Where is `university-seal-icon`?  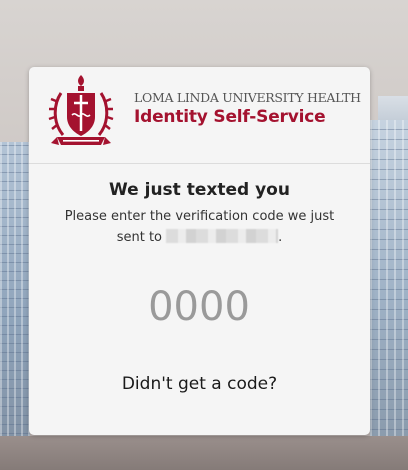
university-seal-icon is located at coordinates (81, 110).